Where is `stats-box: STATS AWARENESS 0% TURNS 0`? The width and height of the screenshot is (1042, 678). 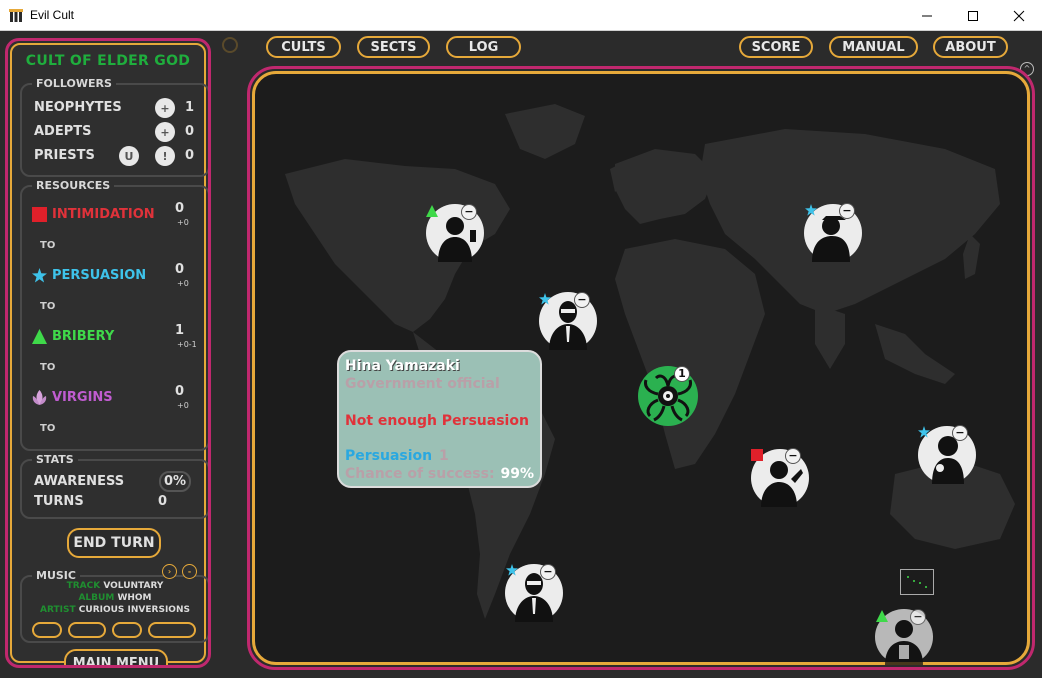 stats-box: STATS AWARENESS 0% TURNS 0 is located at coordinates (114, 486).